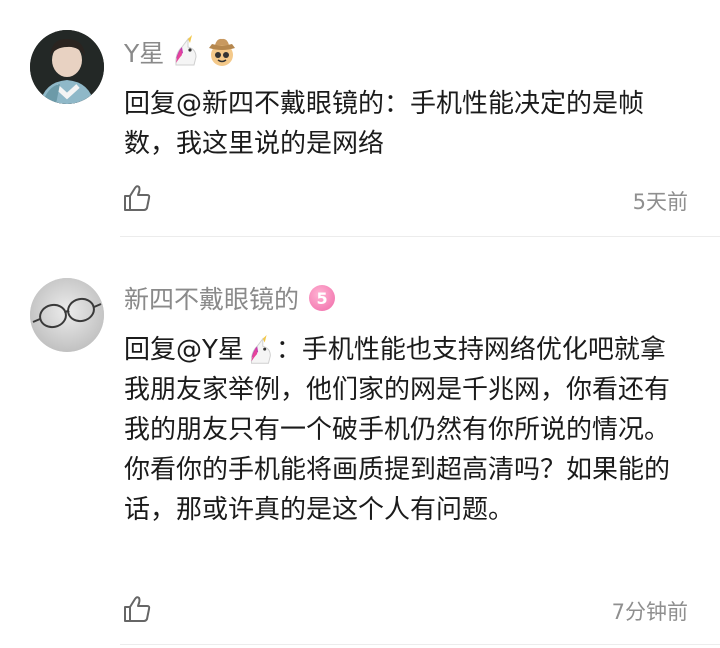 The image size is (720, 648). Describe the element at coordinates (222, 52) in the screenshot. I see `cowboy-emoji-icon` at that location.